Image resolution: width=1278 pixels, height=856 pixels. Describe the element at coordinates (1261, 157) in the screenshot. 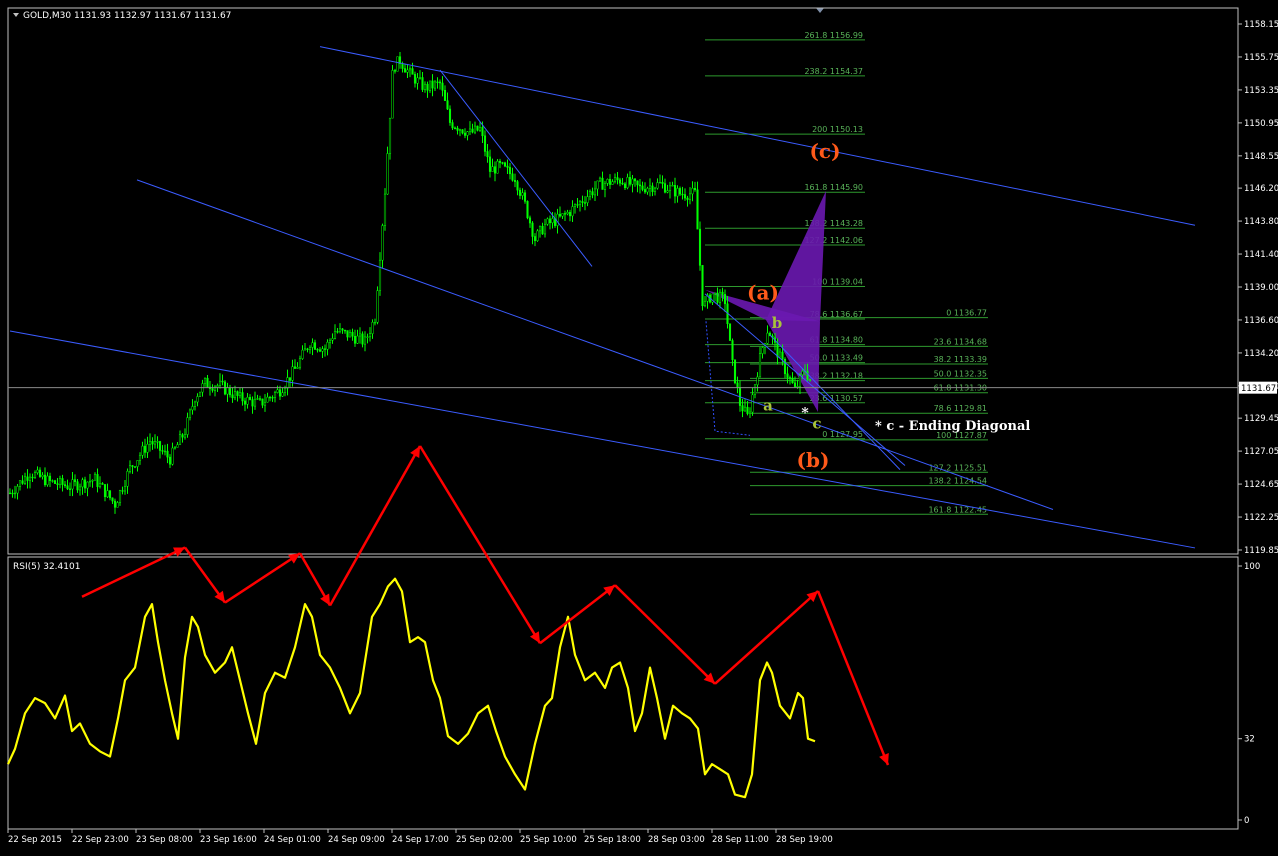

I see `price-axis-label: 1148.55` at that location.